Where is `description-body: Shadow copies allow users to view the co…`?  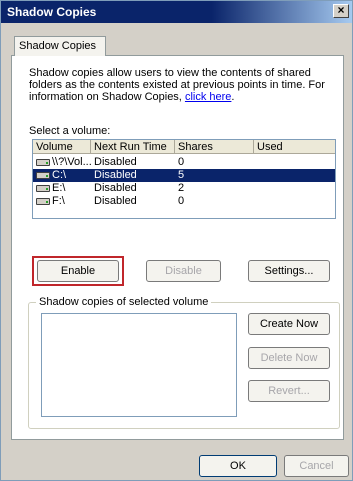 description-body: Shadow copies allow users to view the co… is located at coordinates (177, 85).